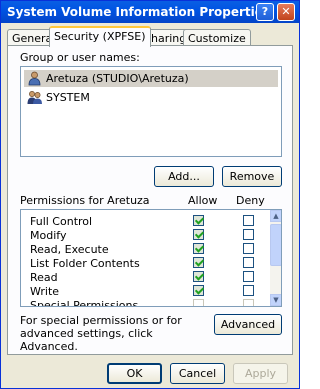 Image resolution: width=320 pixels, height=389 pixels. I want to click on tab-security: Security (XPFSE), so click(100, 36).